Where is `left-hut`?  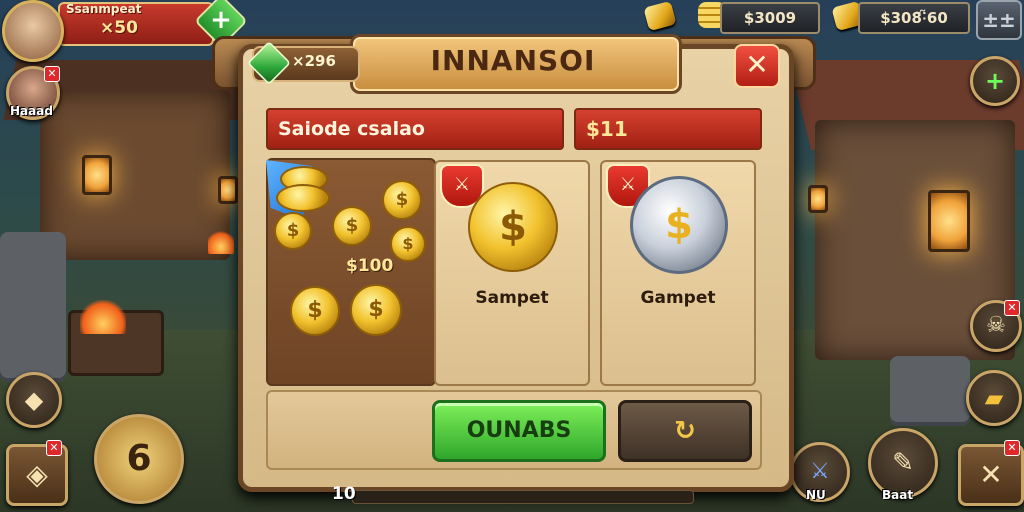
left-hut is located at coordinates (135, 175).